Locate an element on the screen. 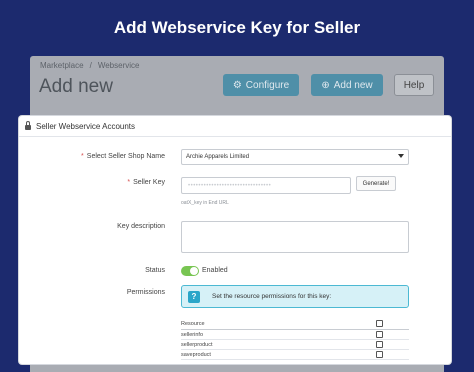  resource-header: Resource is located at coordinates (193, 323).